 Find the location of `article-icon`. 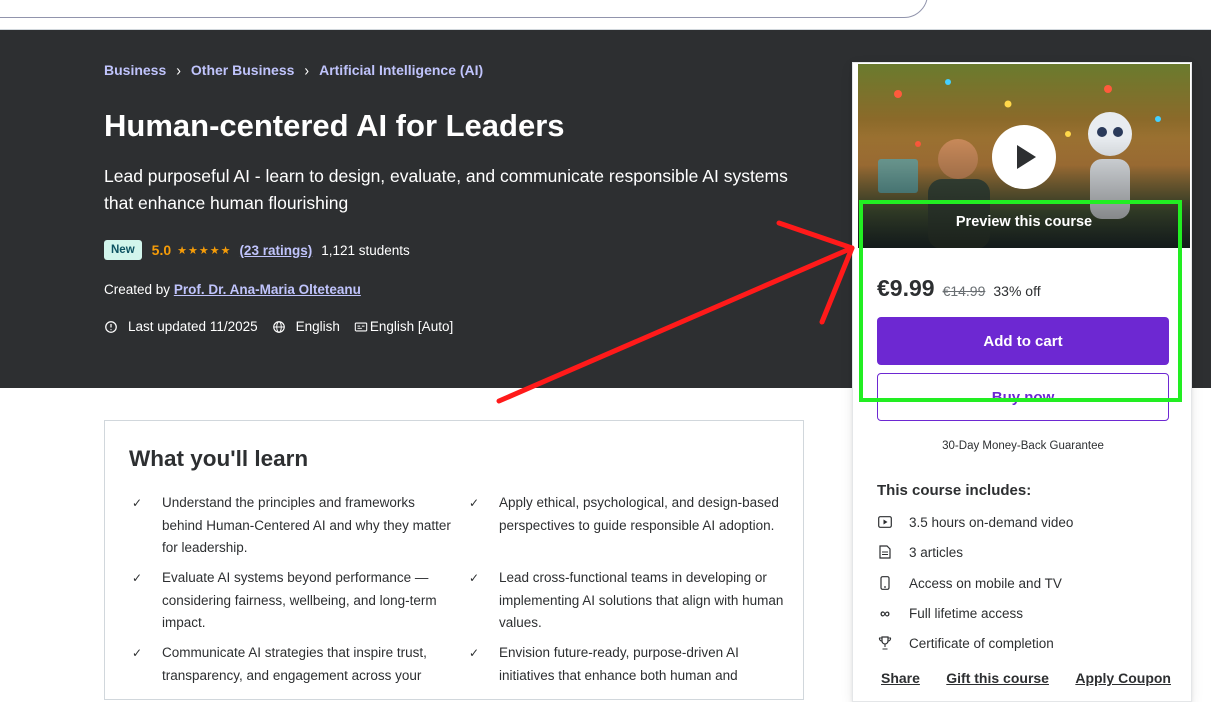

article-icon is located at coordinates (885, 552).